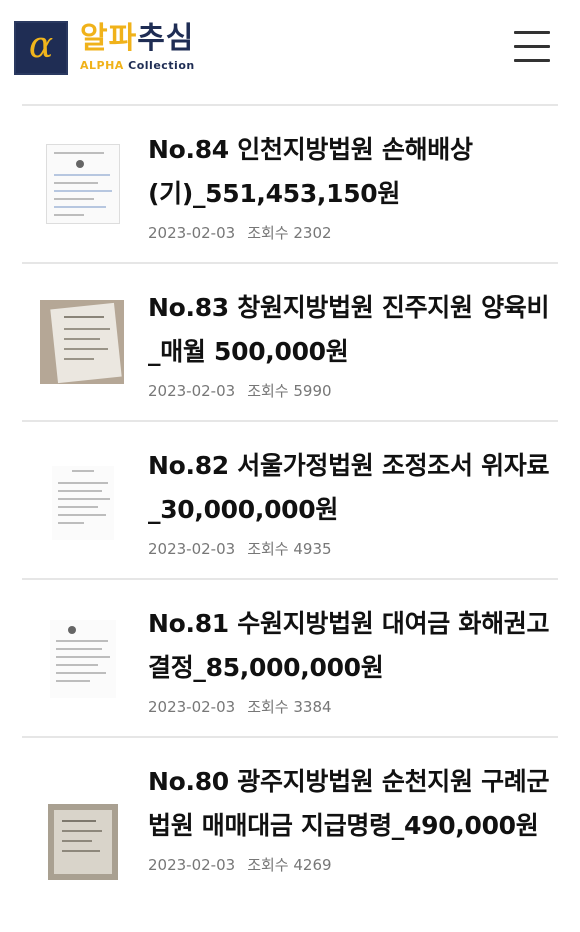 The width and height of the screenshot is (580, 932). What do you see at coordinates (532, 47) in the screenshot?
I see `hamburger-menu-icon` at bounding box center [532, 47].